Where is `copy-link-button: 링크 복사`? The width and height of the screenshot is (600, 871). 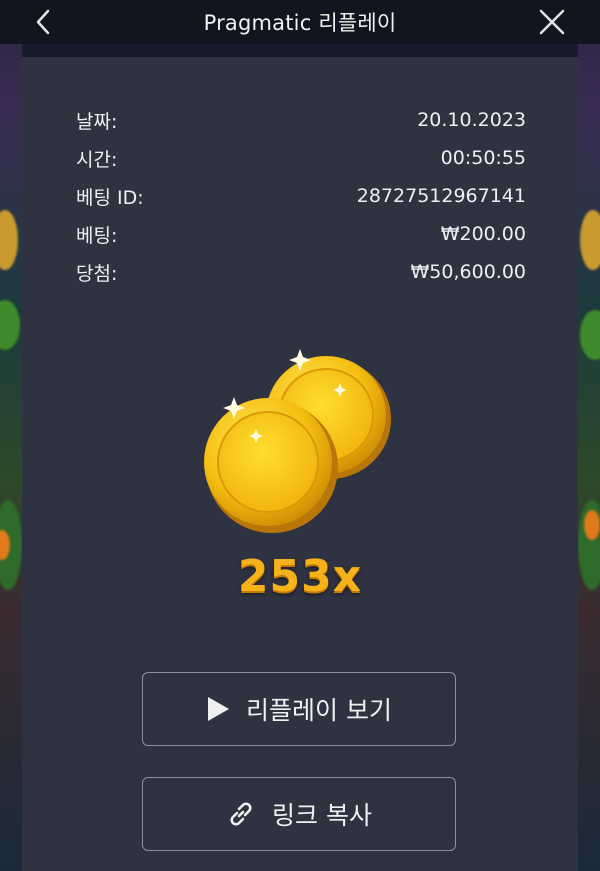
copy-link-button: 링크 복사 is located at coordinates (299, 814).